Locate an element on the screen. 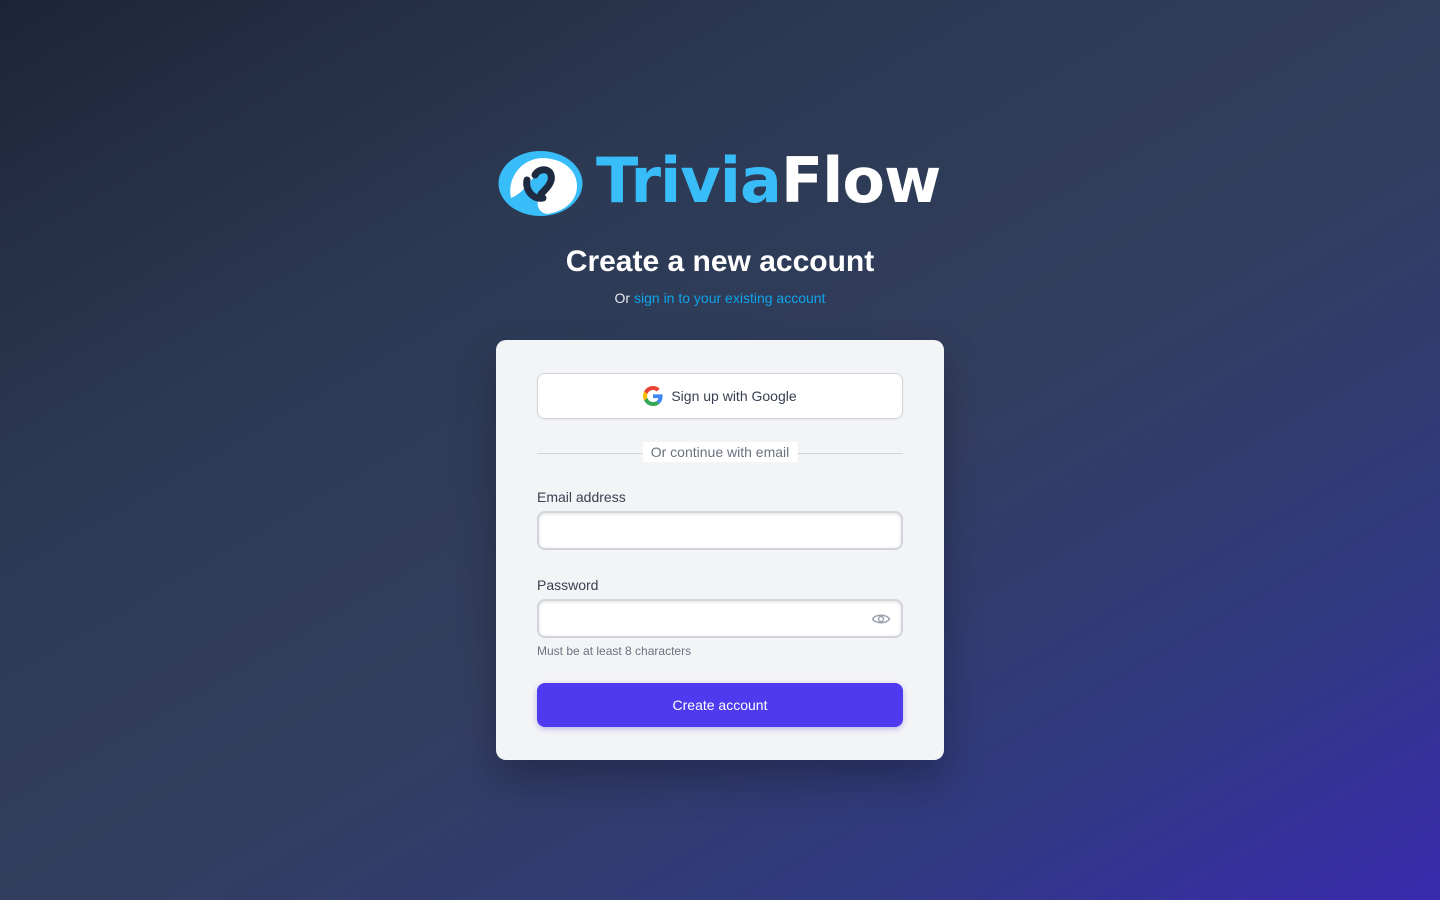 Image resolution: width=1440 pixels, height=900 pixels. password-label: Password is located at coordinates (568, 585).